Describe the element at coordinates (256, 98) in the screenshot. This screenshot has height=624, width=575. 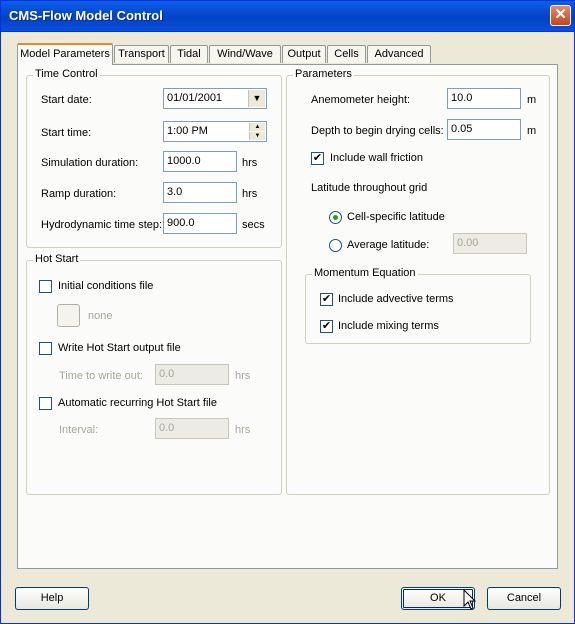
I see `chevron-down-icon: ▼` at that location.